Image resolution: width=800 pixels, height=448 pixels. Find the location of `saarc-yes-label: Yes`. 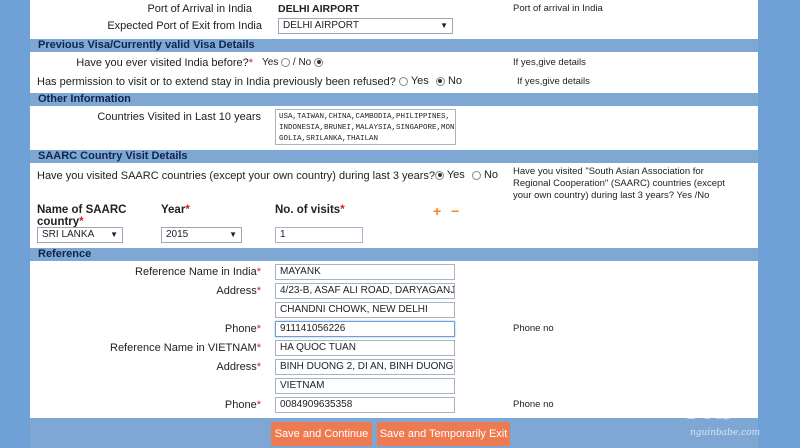

saarc-yes-label: Yes is located at coordinates (455, 175).